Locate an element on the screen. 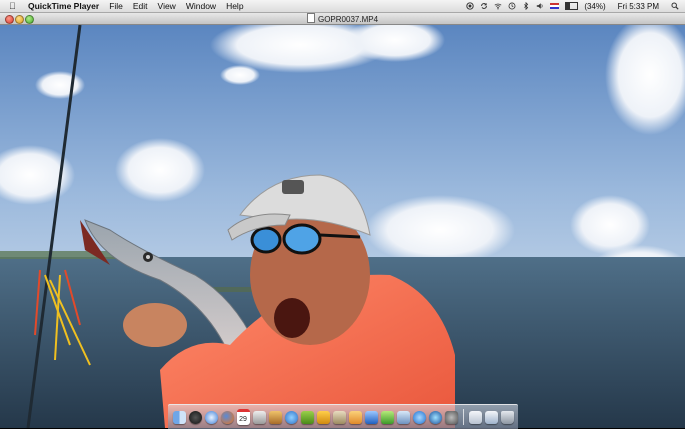  window-title-bar: GOPR0037.MP4 is located at coordinates (342, 19).